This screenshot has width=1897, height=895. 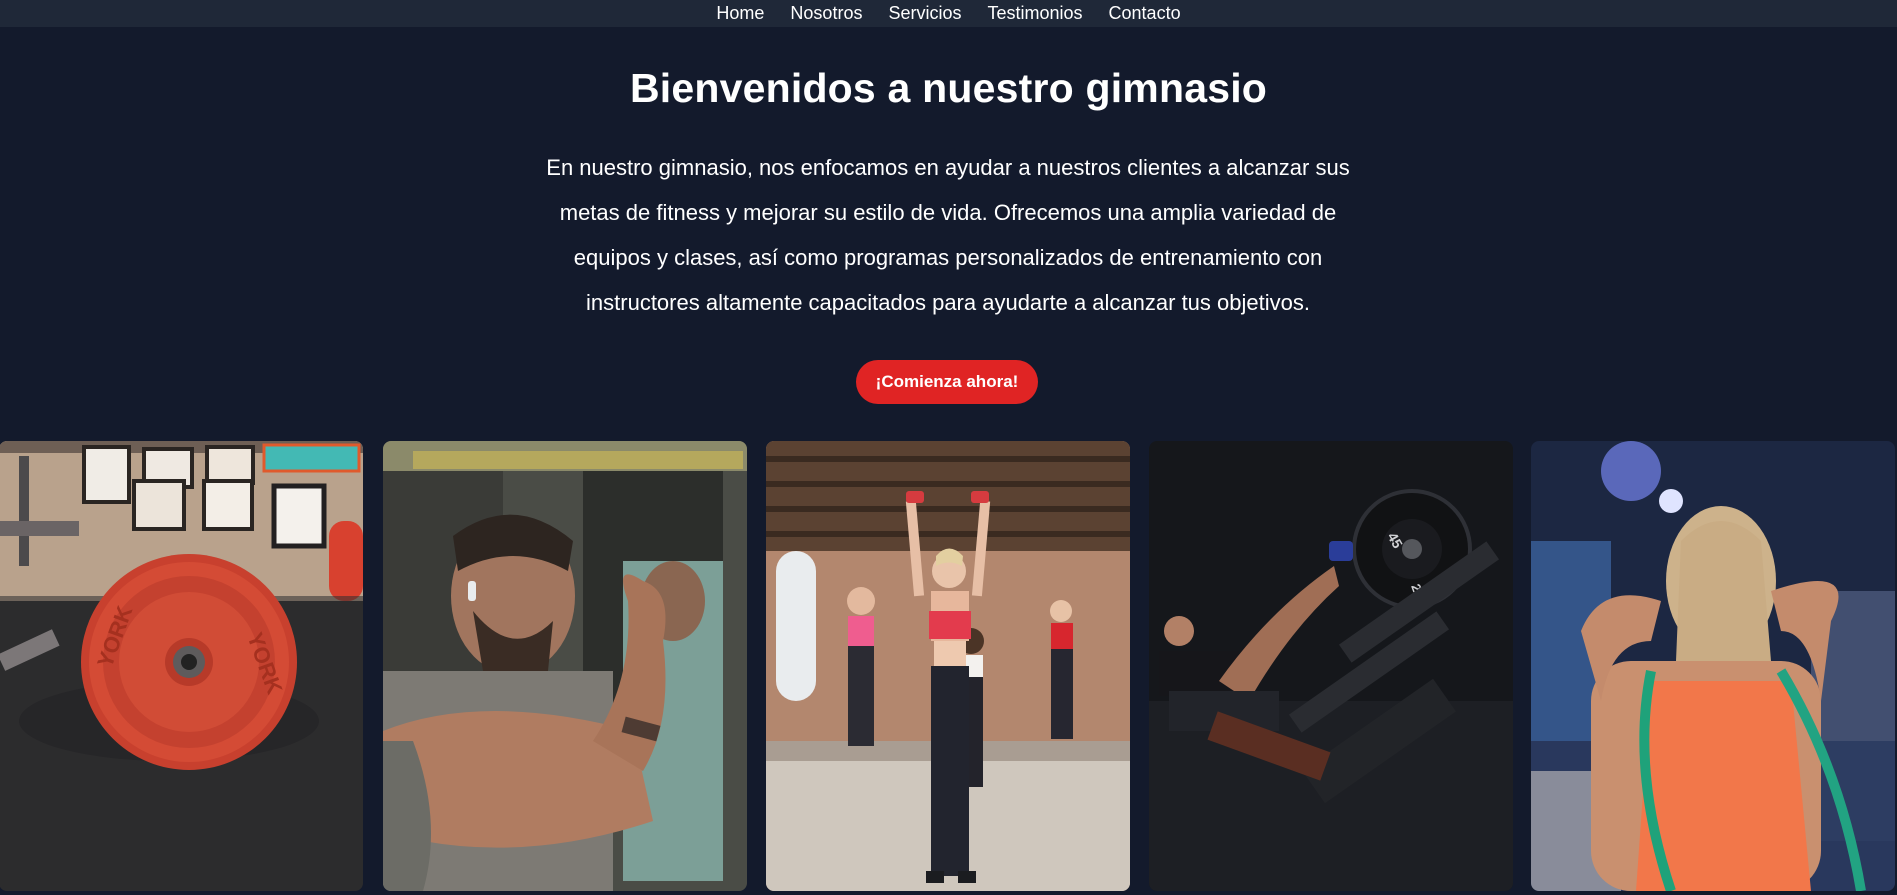 What do you see at coordinates (924, 13) in the screenshot?
I see `nav-link-servicios: Servicios` at bounding box center [924, 13].